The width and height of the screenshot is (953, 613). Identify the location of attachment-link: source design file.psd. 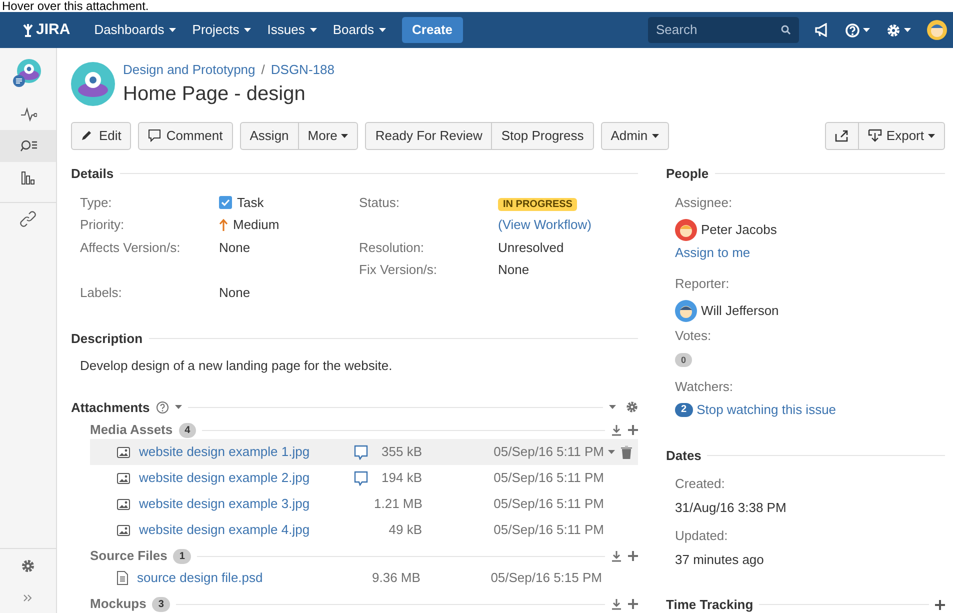
(244, 578).